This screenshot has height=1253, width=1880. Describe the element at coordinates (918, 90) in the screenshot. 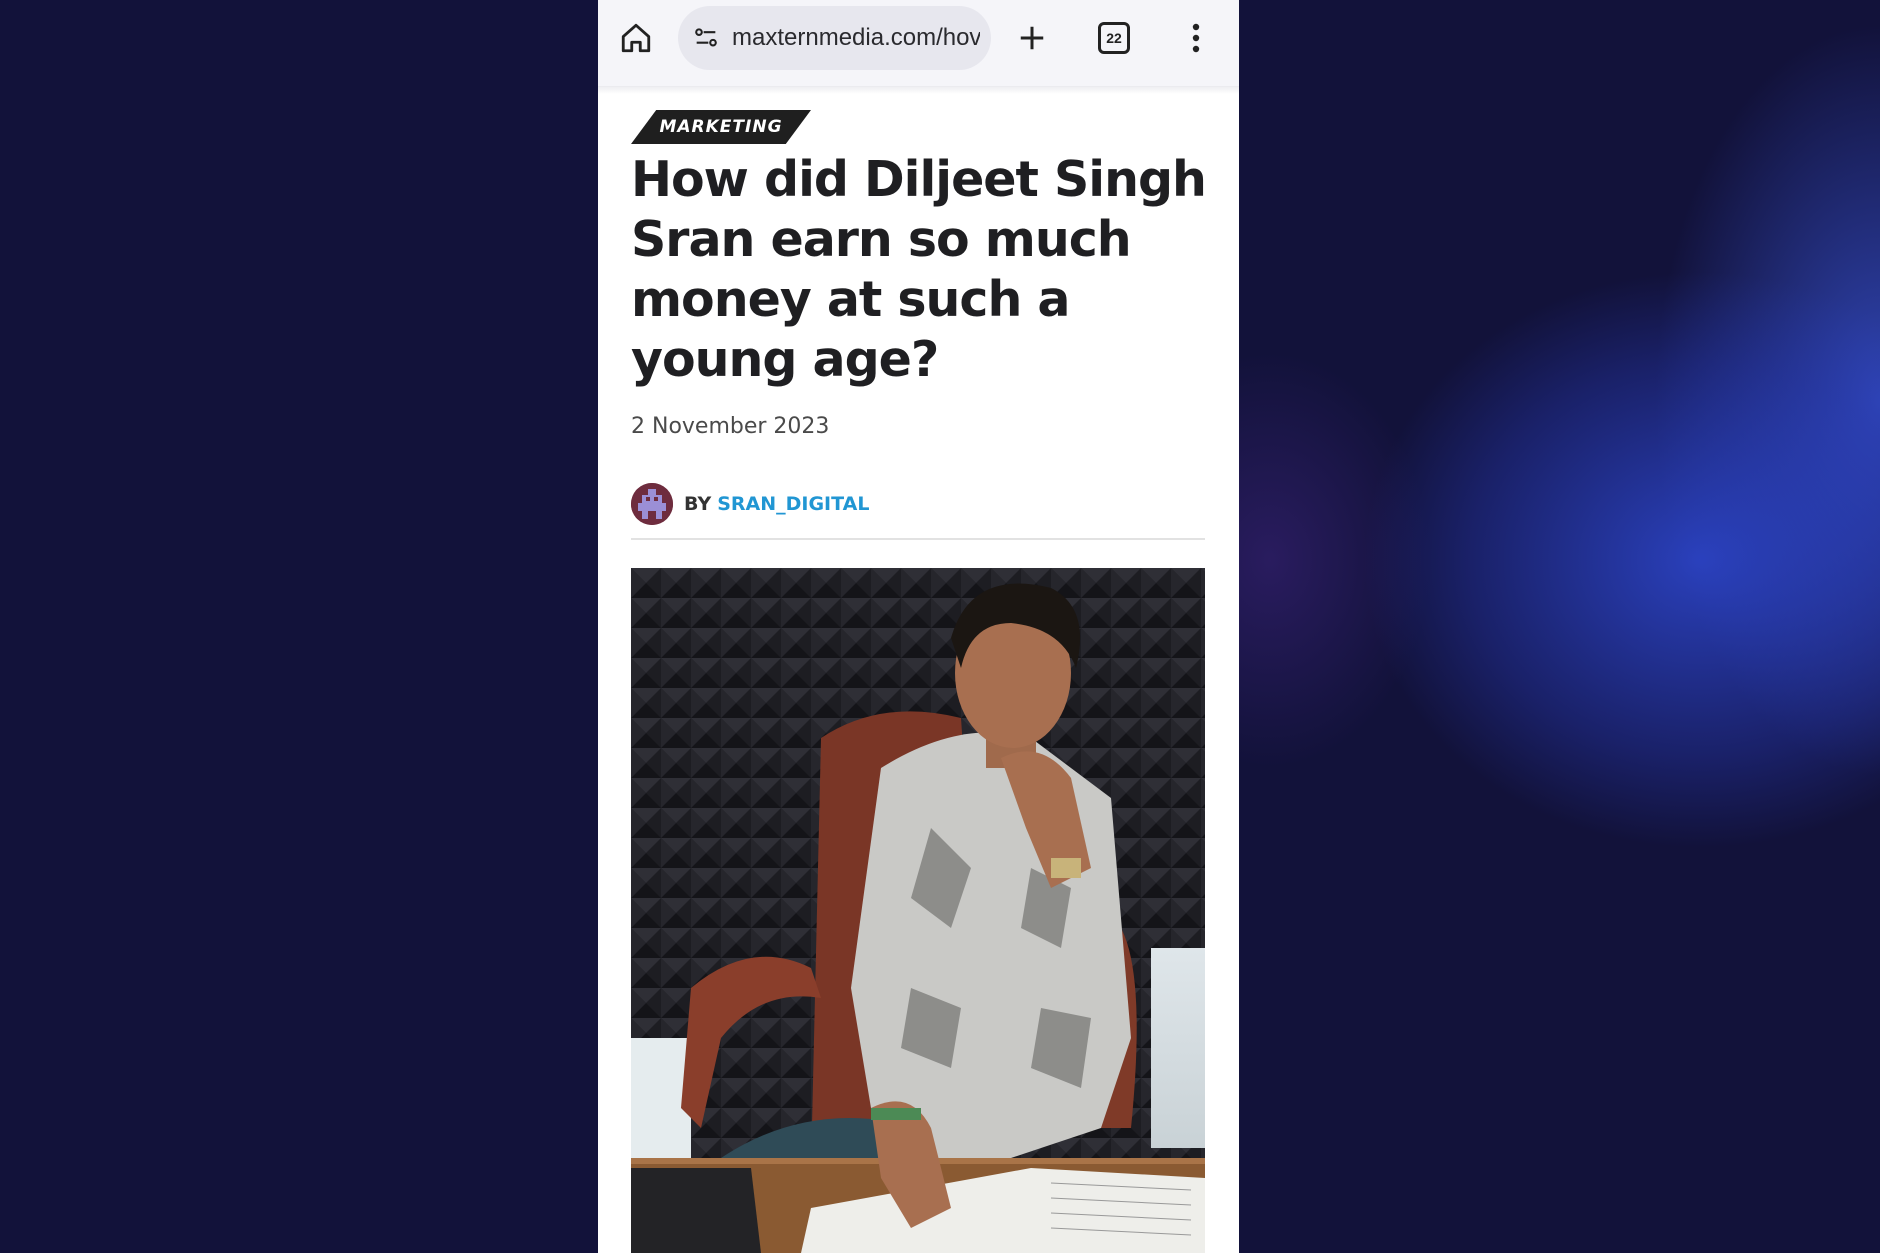

I see `toolbar-shadow` at that location.